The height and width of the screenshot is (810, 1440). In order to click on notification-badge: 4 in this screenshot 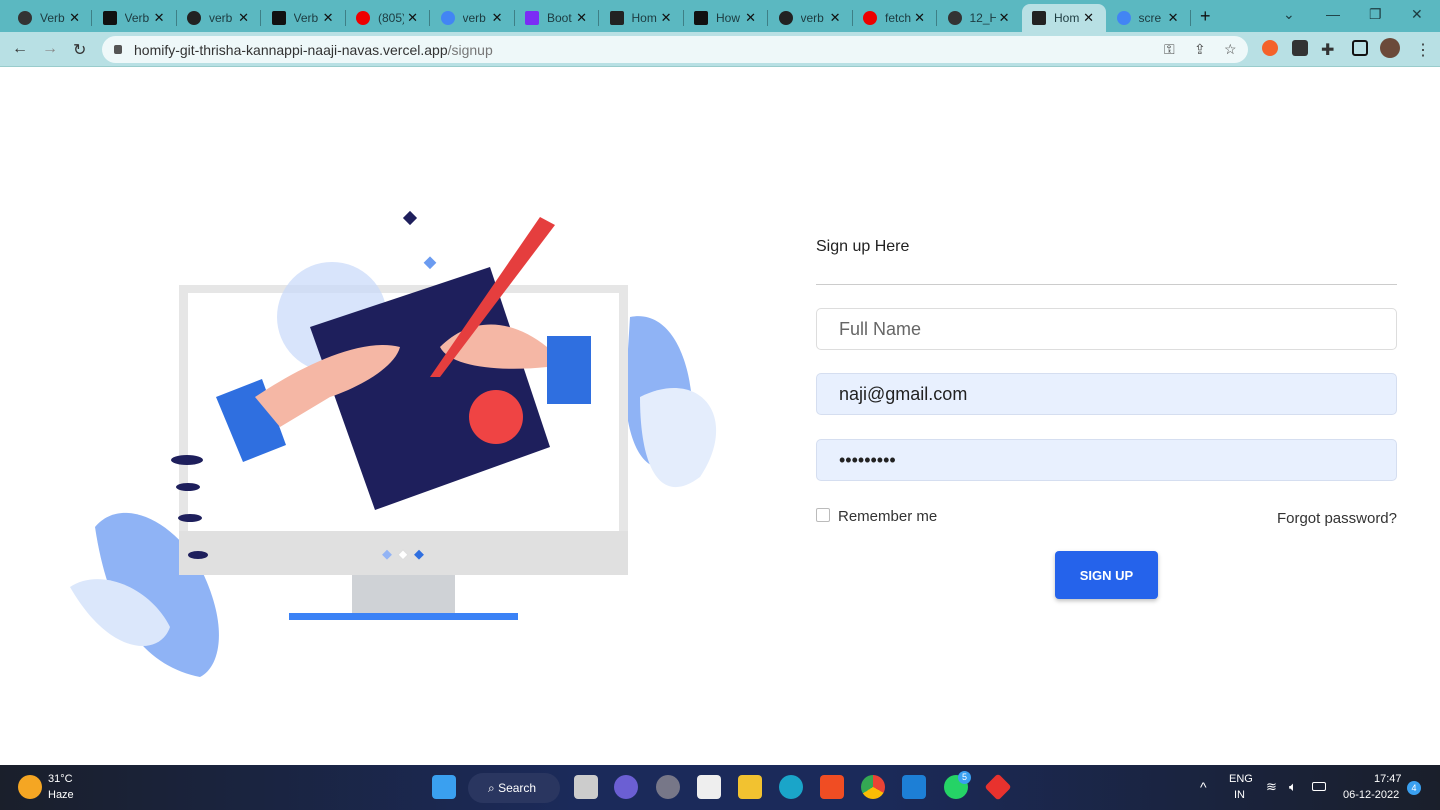, I will do `click(1414, 788)`.